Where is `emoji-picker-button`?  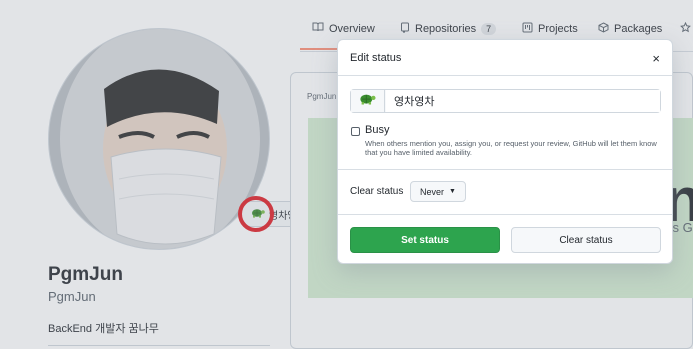
emoji-picker-button is located at coordinates (368, 101).